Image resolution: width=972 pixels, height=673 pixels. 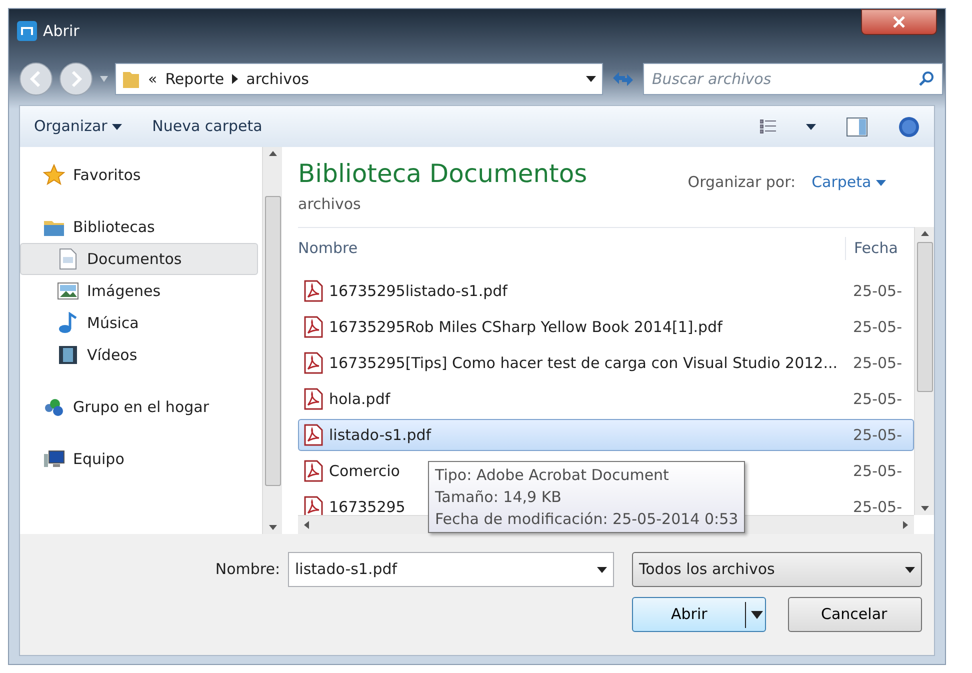 What do you see at coordinates (552, 475) in the screenshot?
I see `tooltip-line: Tipo: Adobe Acrobat Document` at bounding box center [552, 475].